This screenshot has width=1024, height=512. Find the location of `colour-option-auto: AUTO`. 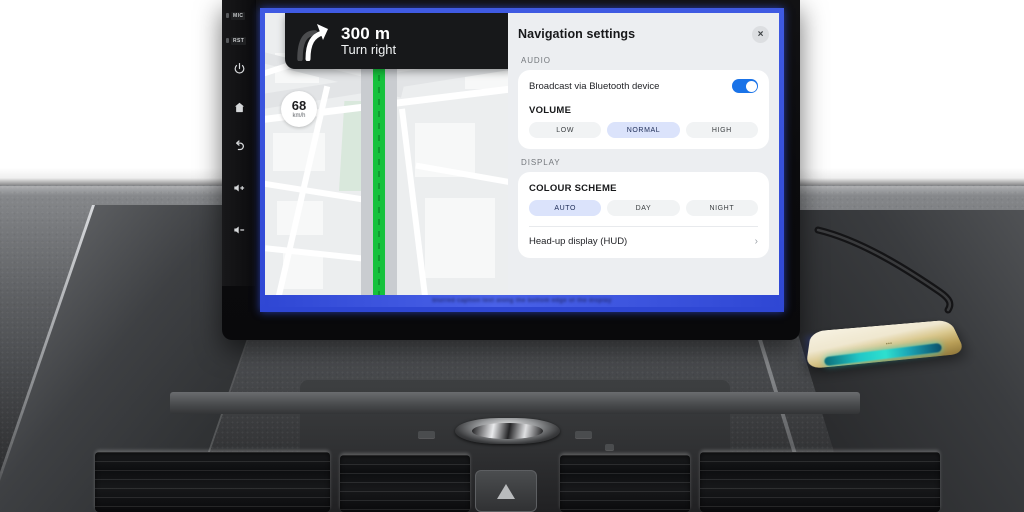

colour-option-auto: AUTO is located at coordinates (565, 208).